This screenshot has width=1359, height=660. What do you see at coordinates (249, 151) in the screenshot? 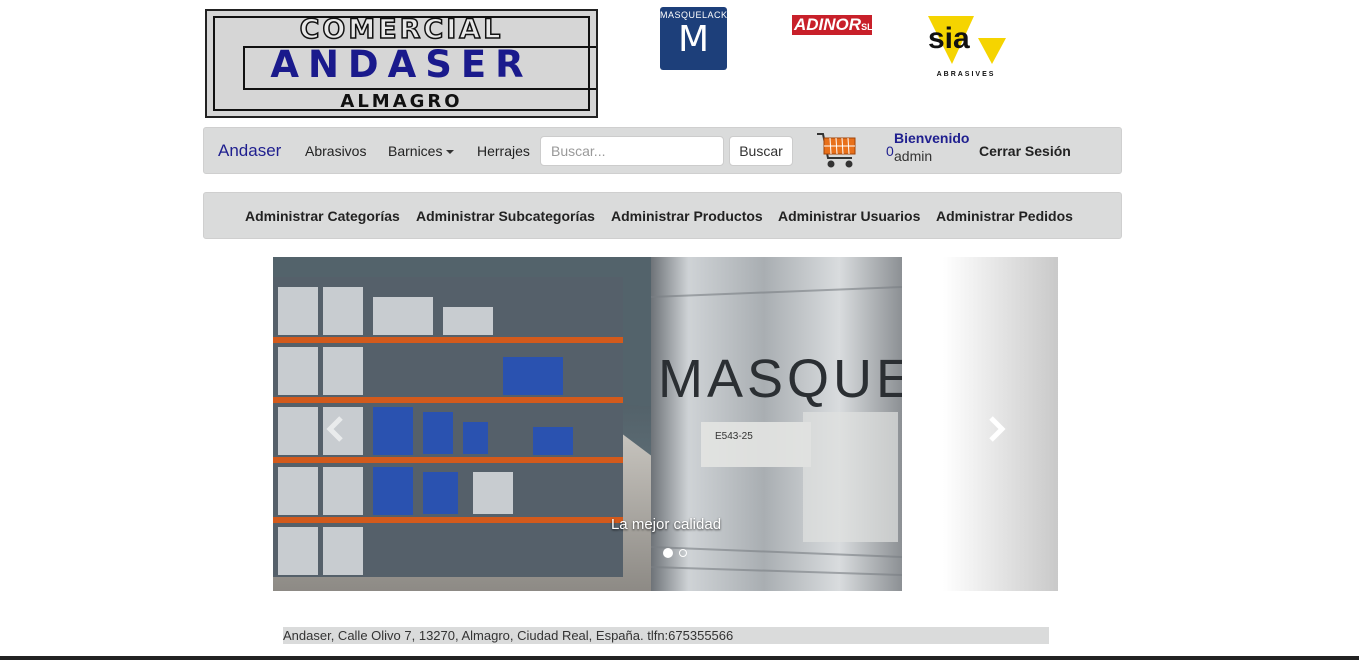
I see `brand-link: Andaser` at bounding box center [249, 151].